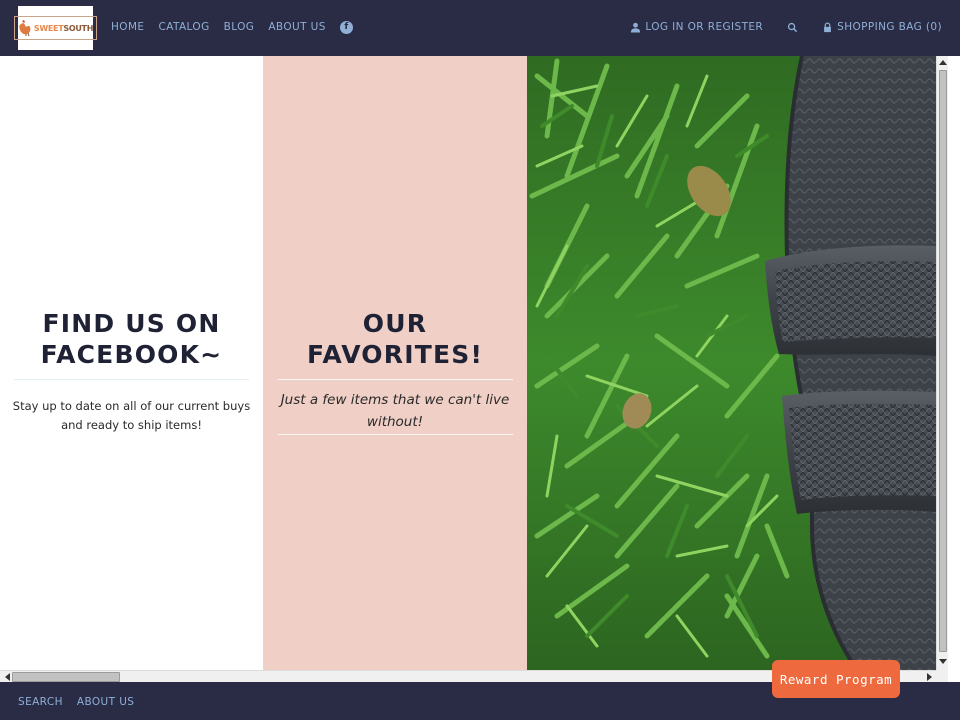 The height and width of the screenshot is (720, 960). What do you see at coordinates (792, 27) in the screenshot?
I see `search-icon` at bounding box center [792, 27].